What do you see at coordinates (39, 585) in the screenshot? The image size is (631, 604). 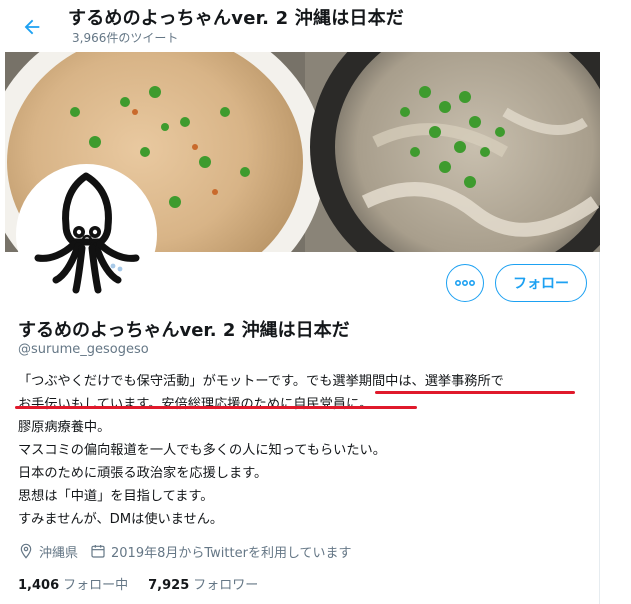 I see `following-count: 1,406` at bounding box center [39, 585].